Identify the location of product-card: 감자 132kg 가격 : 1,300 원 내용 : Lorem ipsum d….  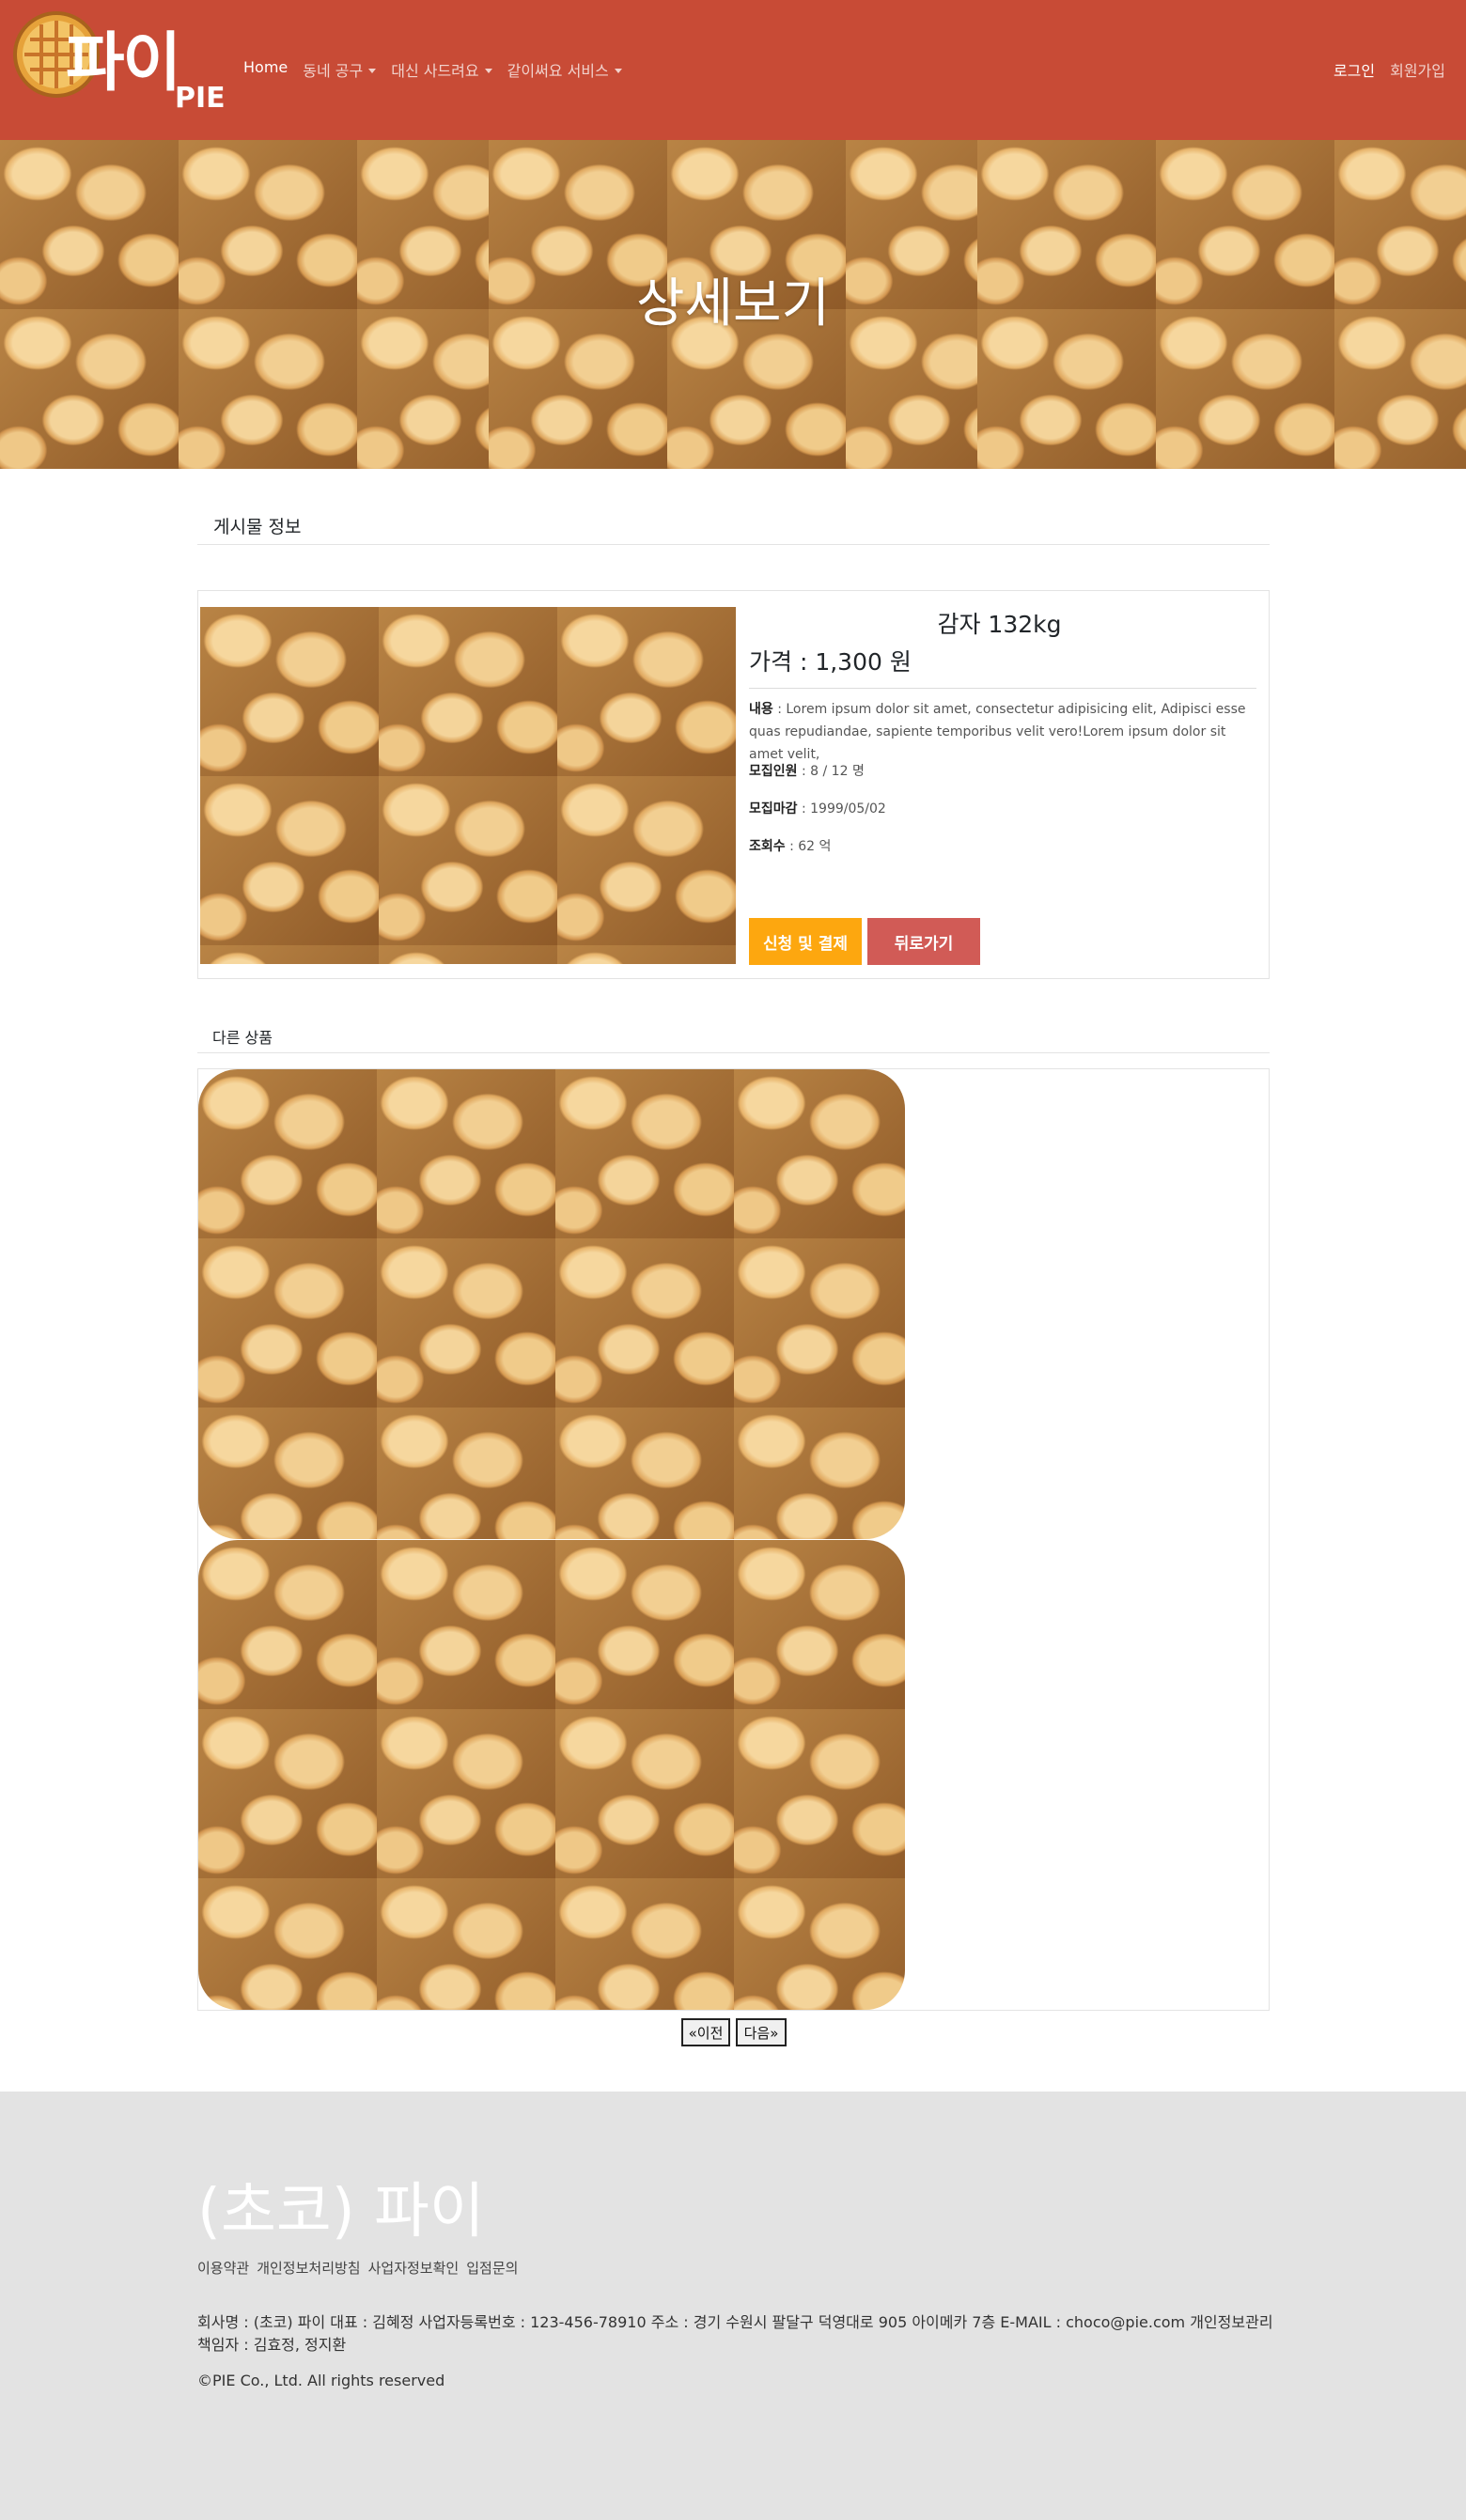
(733, 784).